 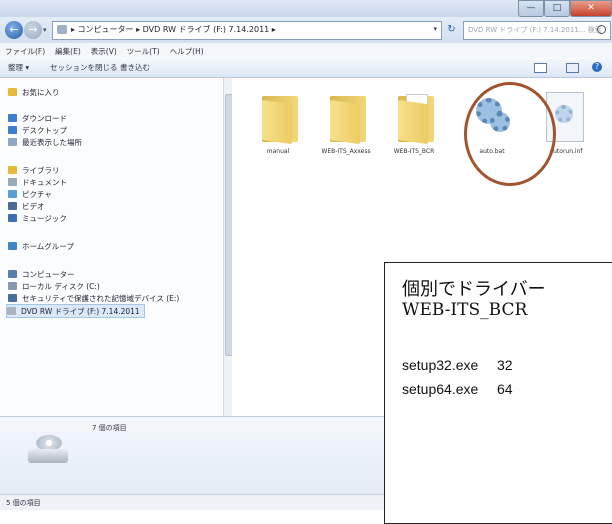 I want to click on close-button: ✕, so click(x=591, y=8).